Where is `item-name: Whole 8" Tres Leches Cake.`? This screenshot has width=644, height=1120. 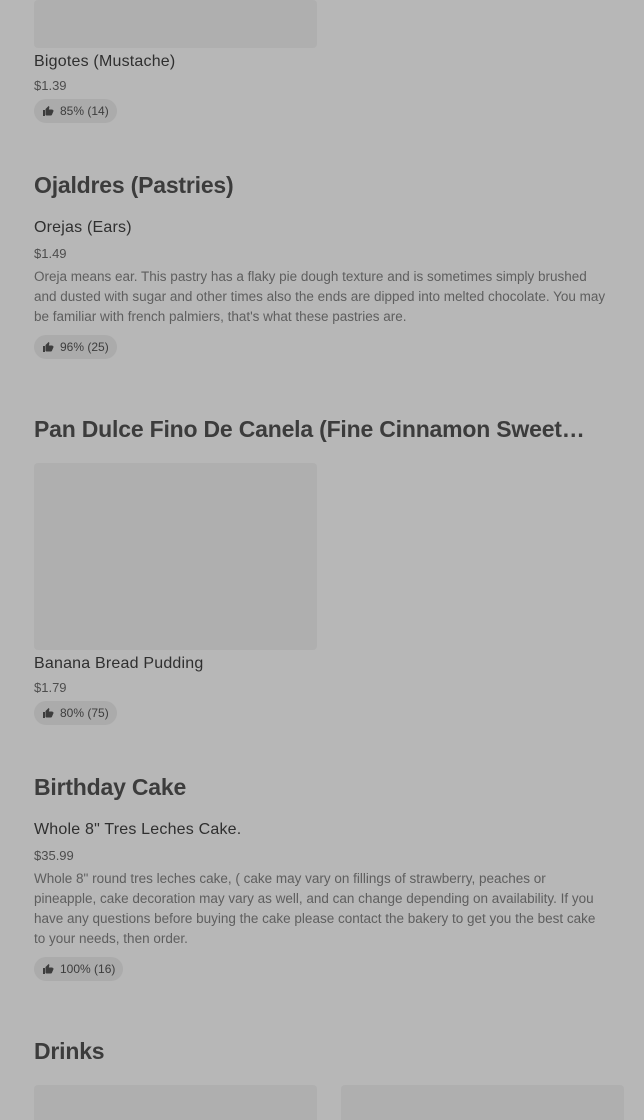 item-name: Whole 8" Tres Leches Cake. is located at coordinates (137, 830).